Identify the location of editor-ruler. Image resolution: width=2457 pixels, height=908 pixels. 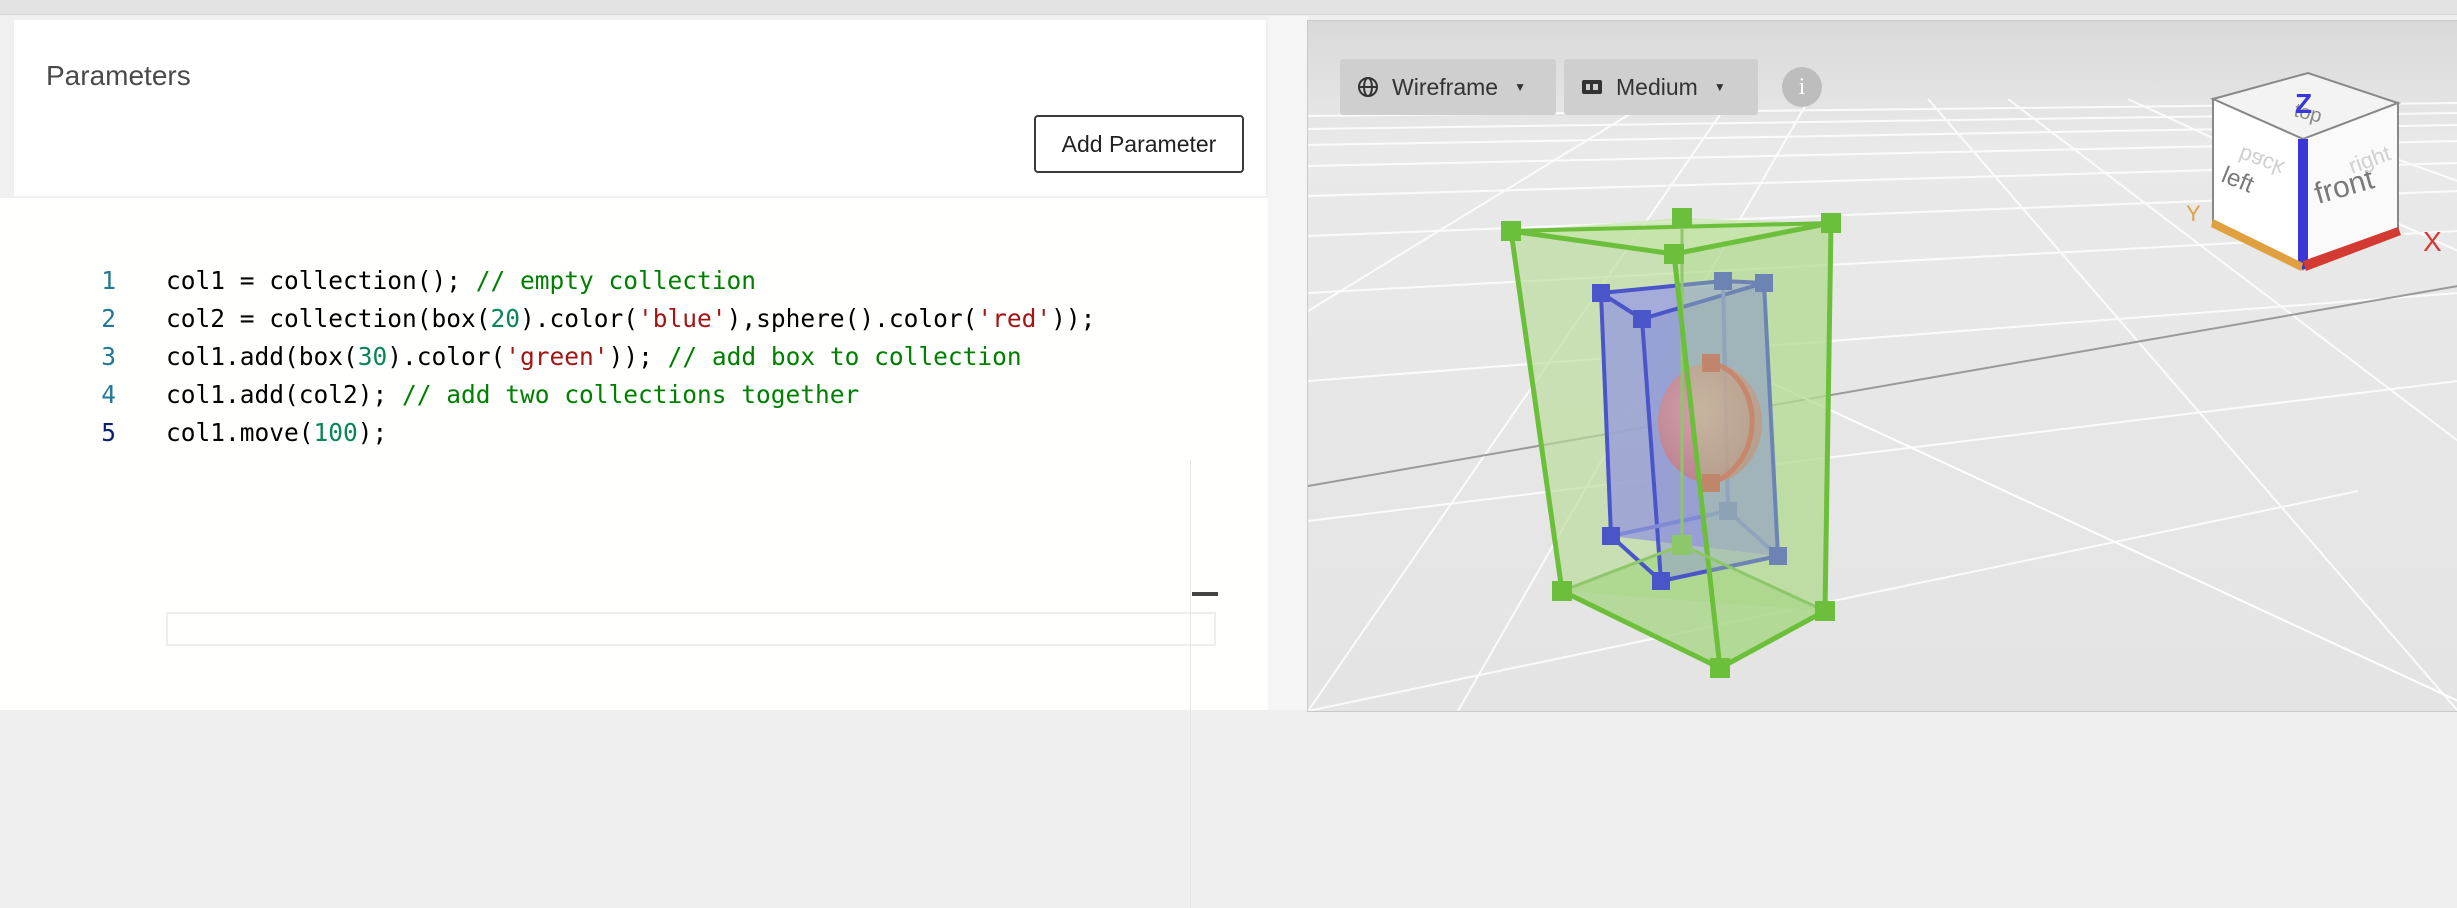
(1190, 684).